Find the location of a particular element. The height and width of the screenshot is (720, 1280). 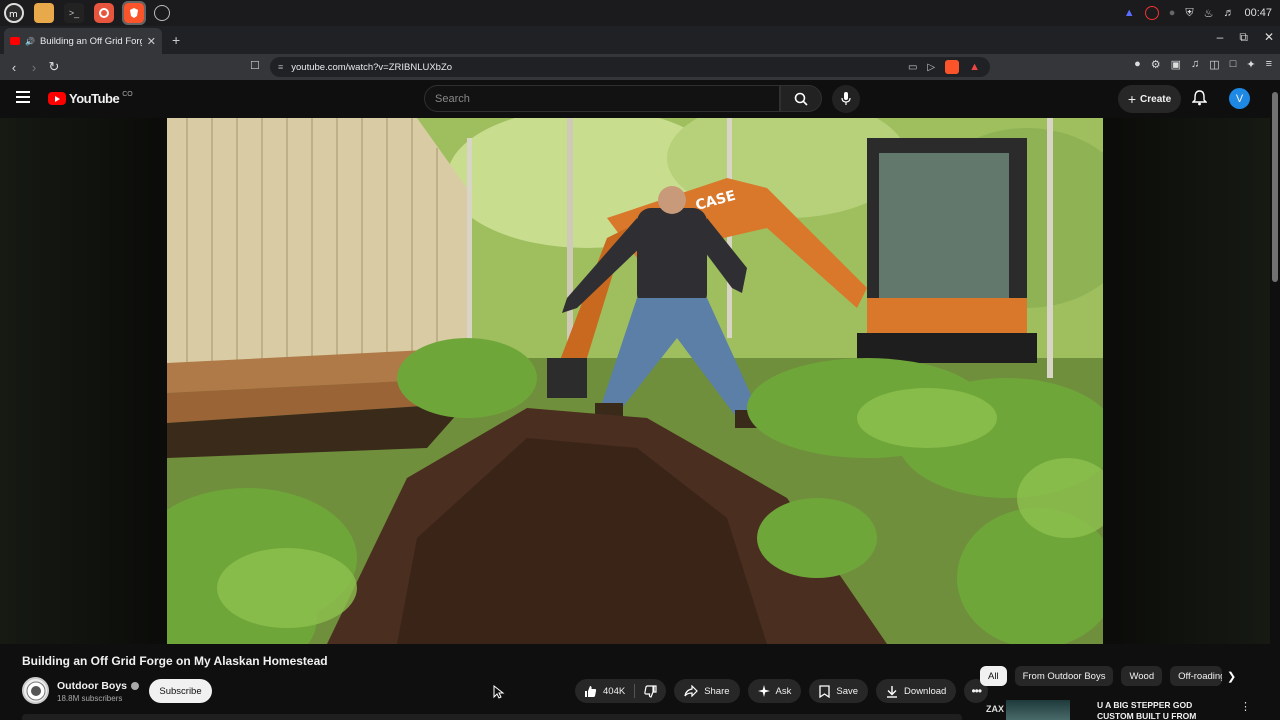

hamburger-menu-icon is located at coordinates (23, 98).